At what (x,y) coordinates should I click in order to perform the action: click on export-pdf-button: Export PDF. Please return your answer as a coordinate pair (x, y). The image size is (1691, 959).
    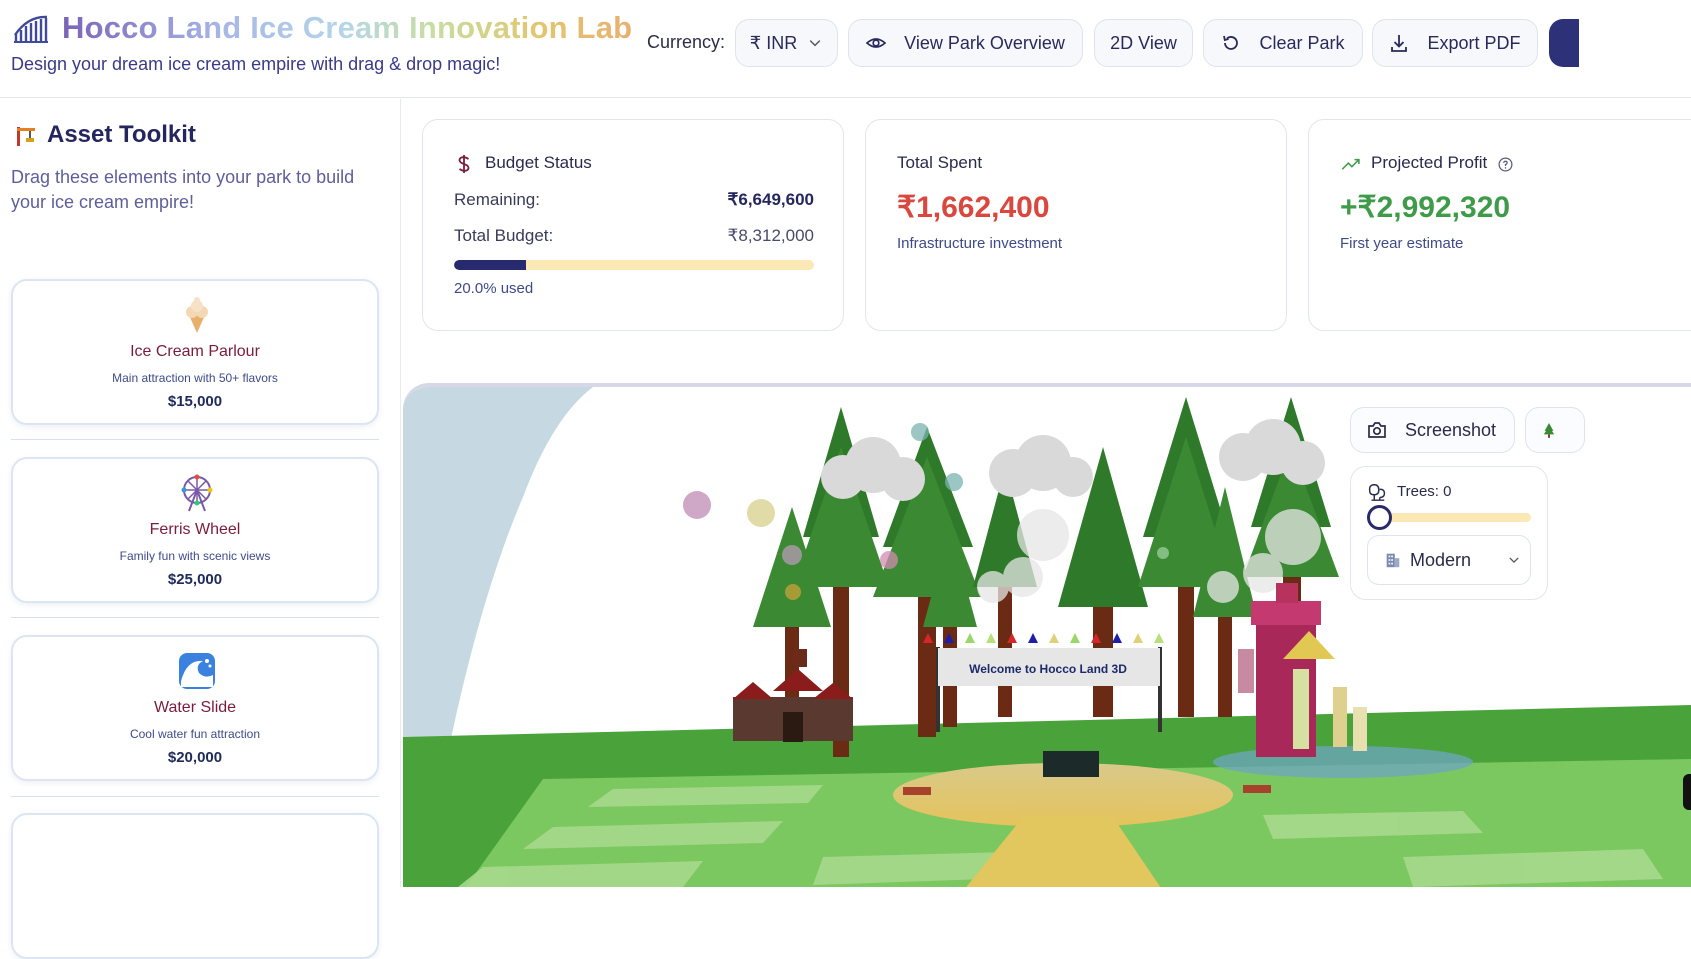
    Looking at the image, I should click on (1455, 43).